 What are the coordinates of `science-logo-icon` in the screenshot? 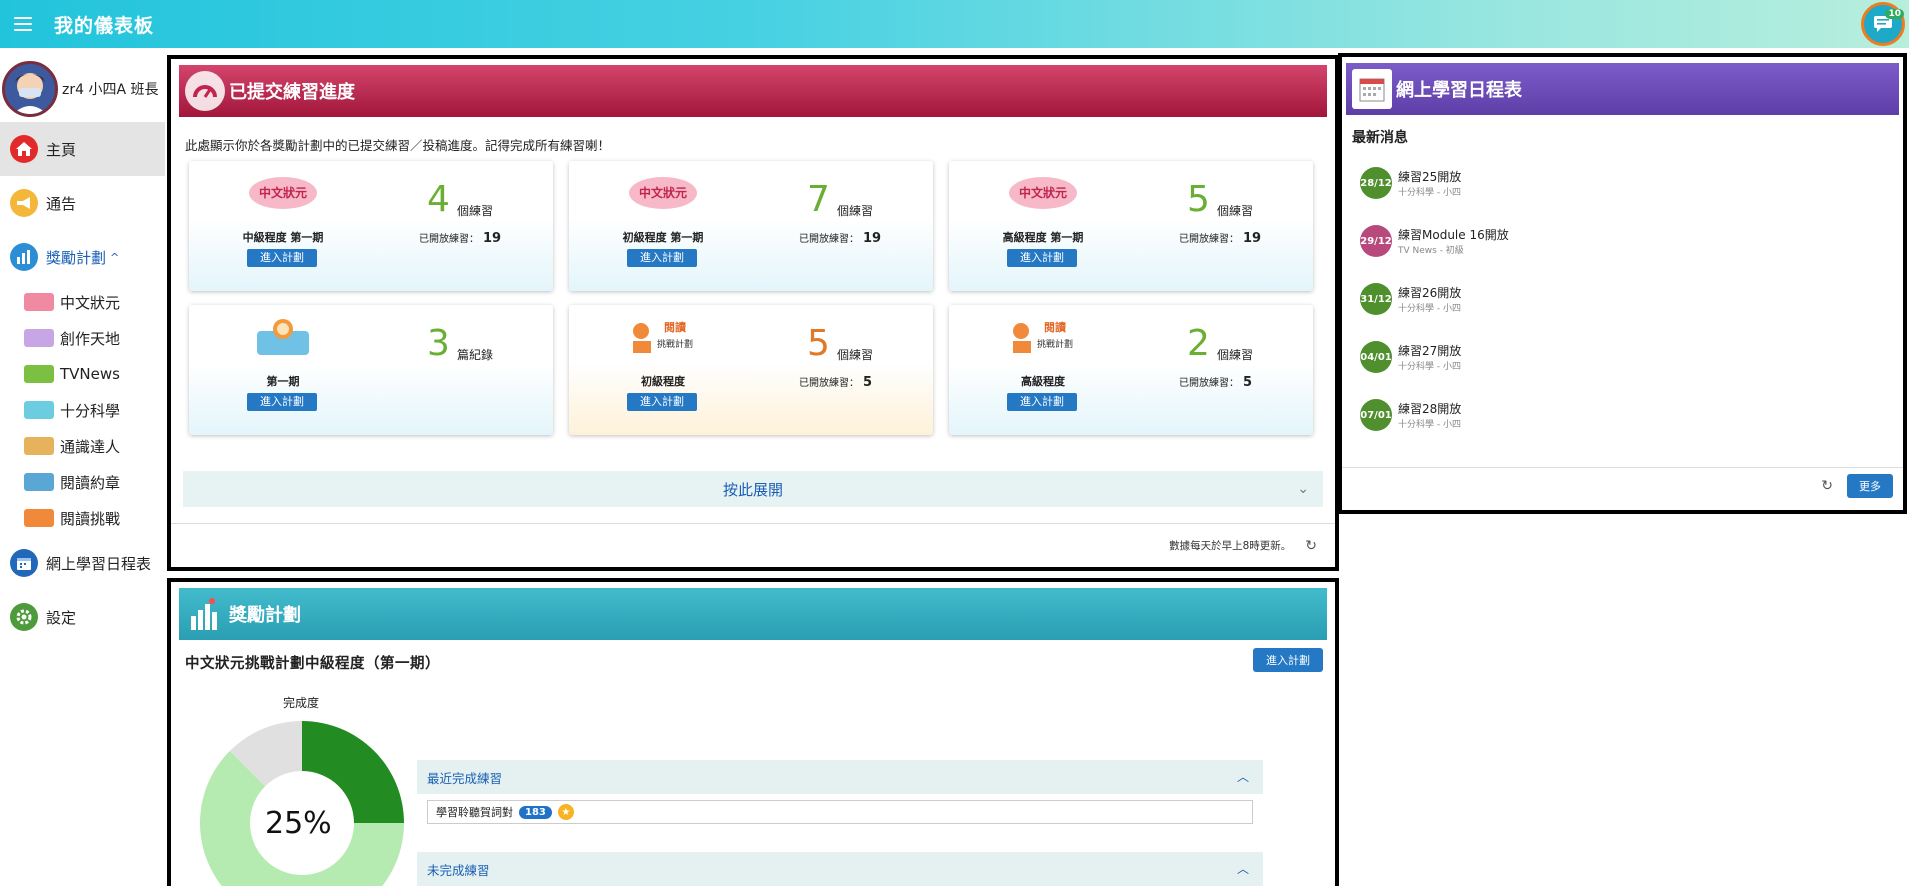 It's located at (39, 410).